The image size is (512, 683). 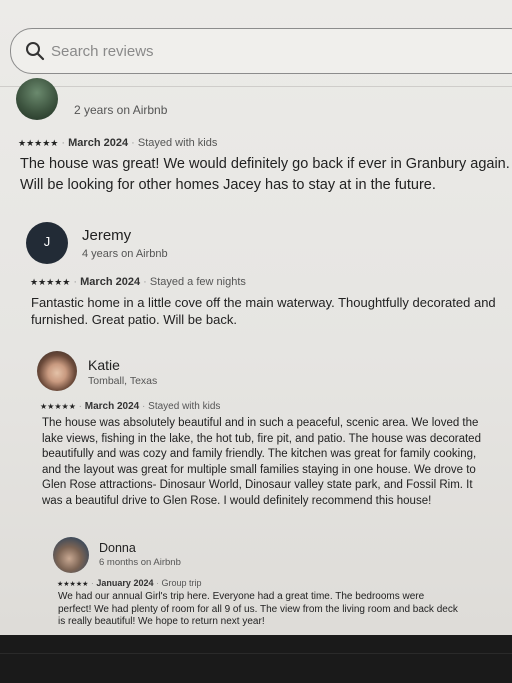 I want to click on reviewer-name: Donna, so click(x=117, y=548).